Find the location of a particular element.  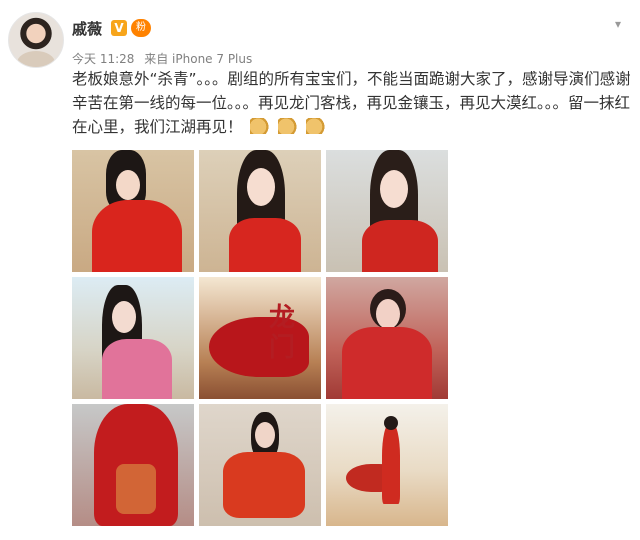

post-meta: 今天 11:28 来自 iPhone 7 Plus is located at coordinates (162, 58).